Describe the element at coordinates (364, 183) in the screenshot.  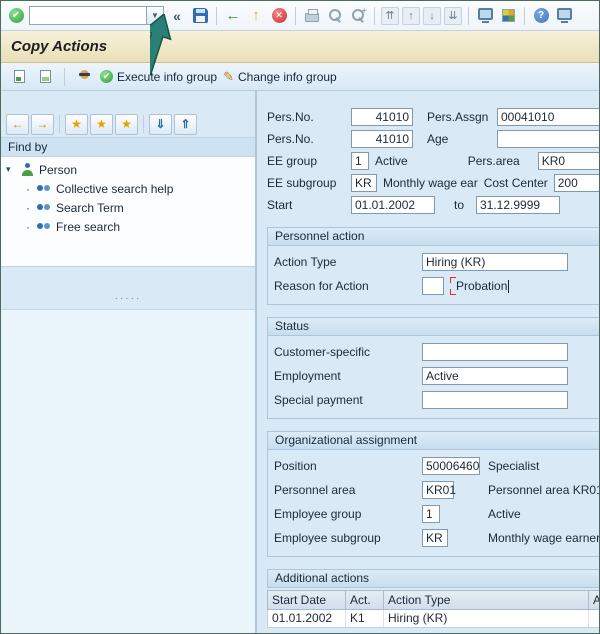
I see `ee-subgroup-field: KR` at that location.